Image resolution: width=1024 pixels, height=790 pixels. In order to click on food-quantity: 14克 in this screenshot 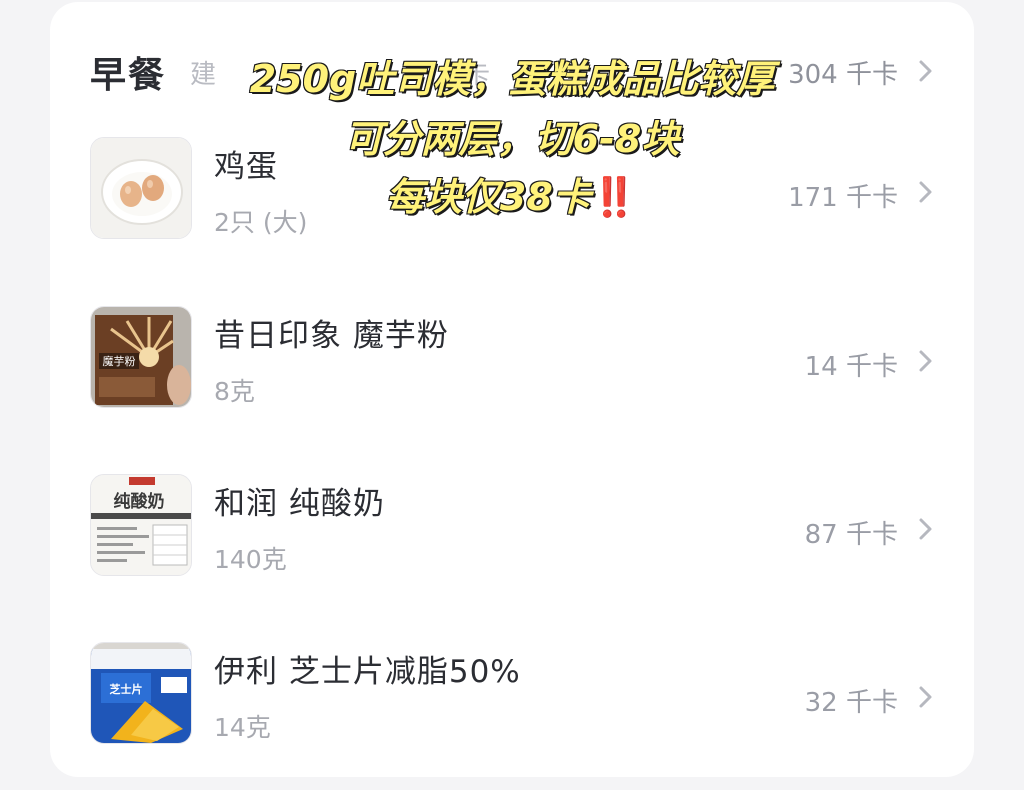, I will do `click(242, 727)`.